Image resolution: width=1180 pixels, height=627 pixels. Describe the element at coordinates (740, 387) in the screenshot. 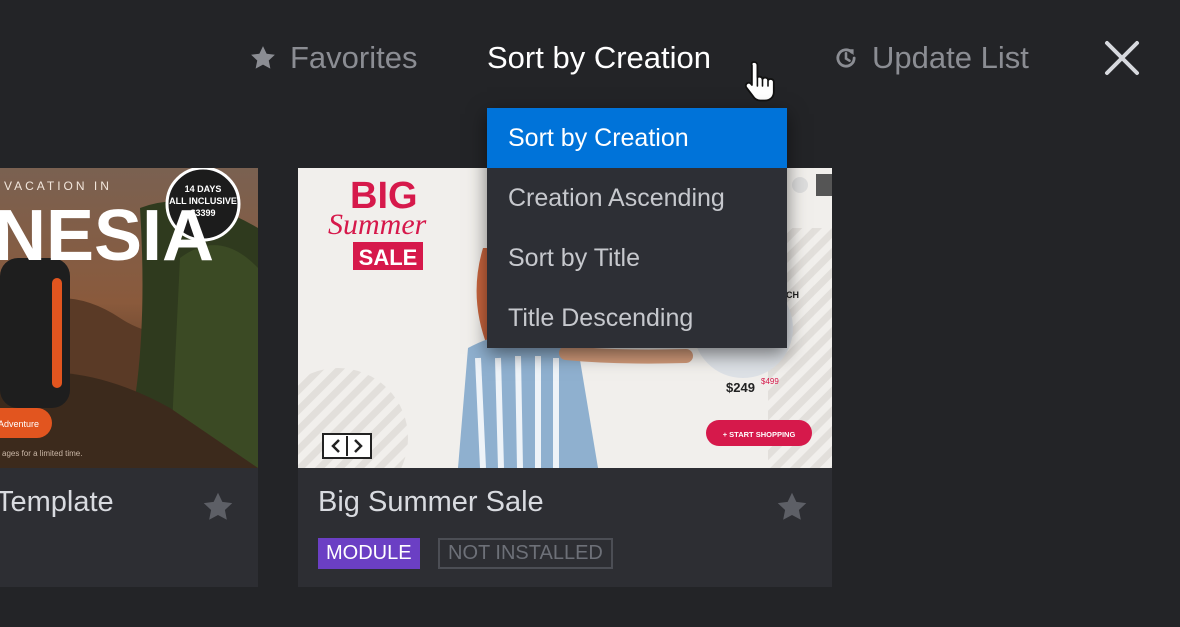

I see `thumb-price: $249` at that location.